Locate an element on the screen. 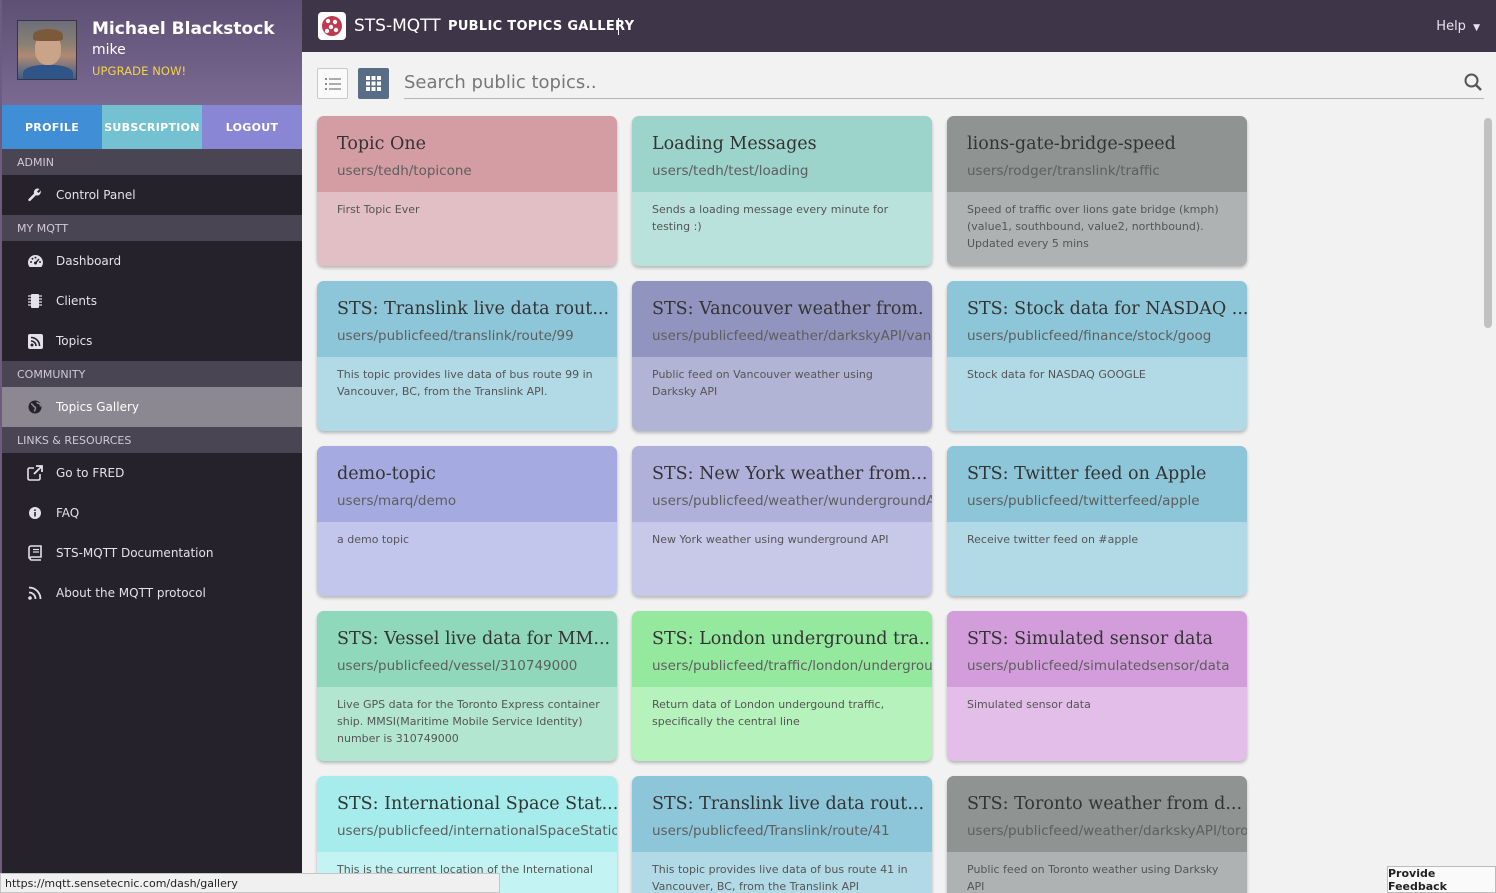 The height and width of the screenshot is (893, 1496). sidebar-item-clients: Clients is located at coordinates (152, 301).